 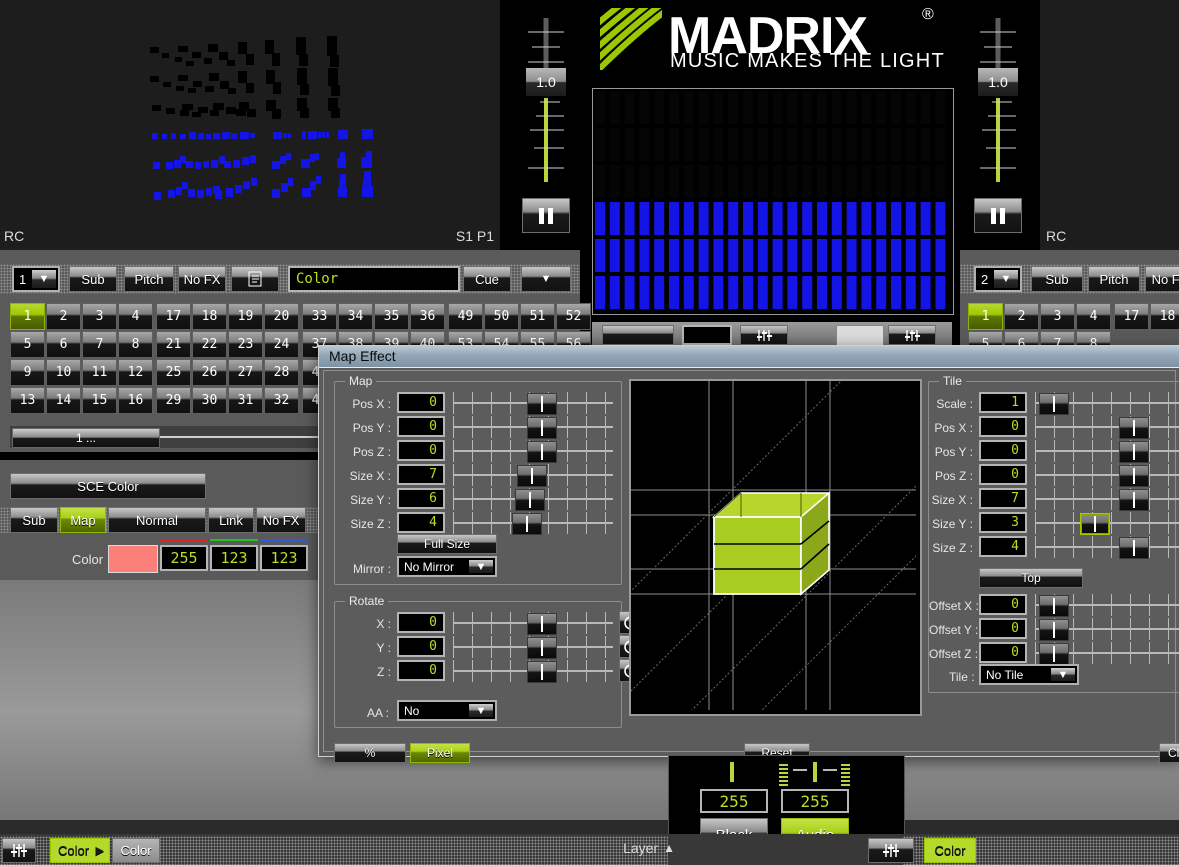 What do you see at coordinates (1057, 316) in the screenshot?
I see `deck-cell: 3` at bounding box center [1057, 316].